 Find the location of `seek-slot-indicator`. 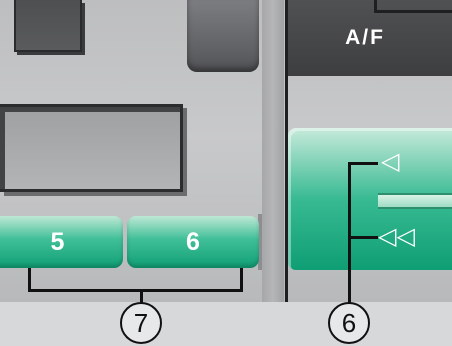

seek-slot-indicator is located at coordinates (415, 201).